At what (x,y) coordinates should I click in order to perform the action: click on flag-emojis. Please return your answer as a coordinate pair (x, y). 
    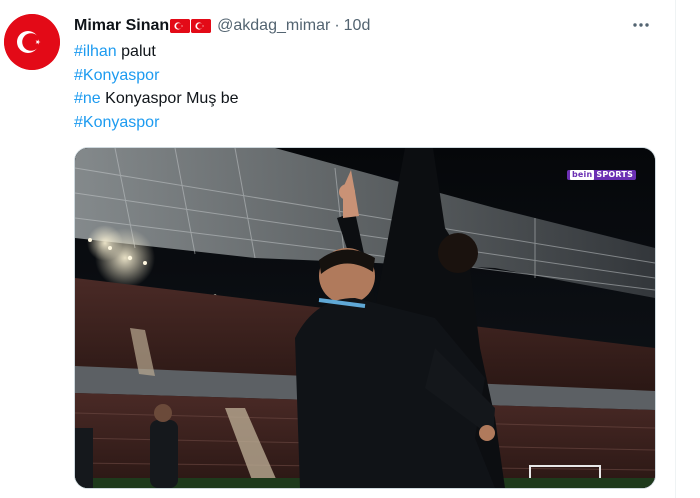
    Looking at the image, I should click on (190, 26).